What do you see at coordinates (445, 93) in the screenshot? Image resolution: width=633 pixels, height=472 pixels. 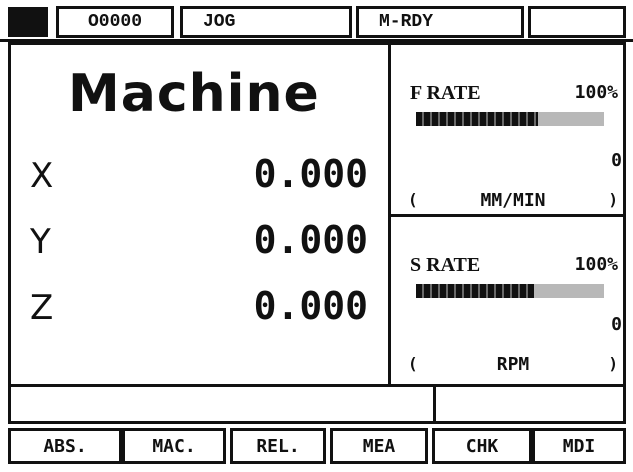 I see `feed-rate-label: F RATE` at bounding box center [445, 93].